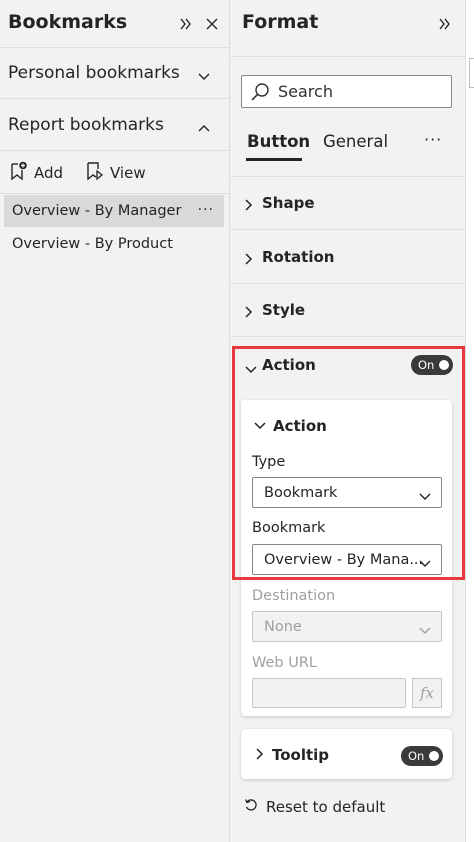  I want to click on action-toggle: On, so click(432, 365).